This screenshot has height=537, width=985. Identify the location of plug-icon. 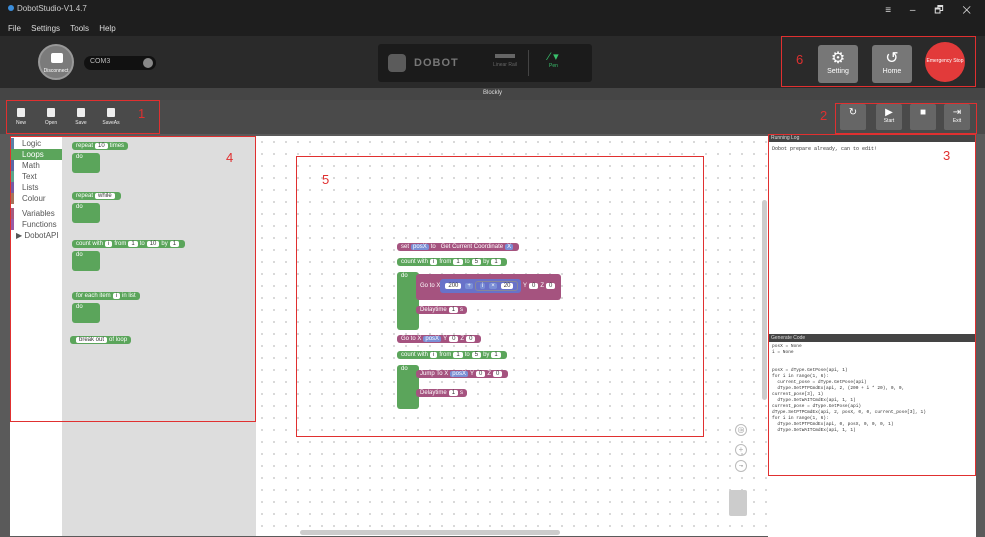
(57, 58).